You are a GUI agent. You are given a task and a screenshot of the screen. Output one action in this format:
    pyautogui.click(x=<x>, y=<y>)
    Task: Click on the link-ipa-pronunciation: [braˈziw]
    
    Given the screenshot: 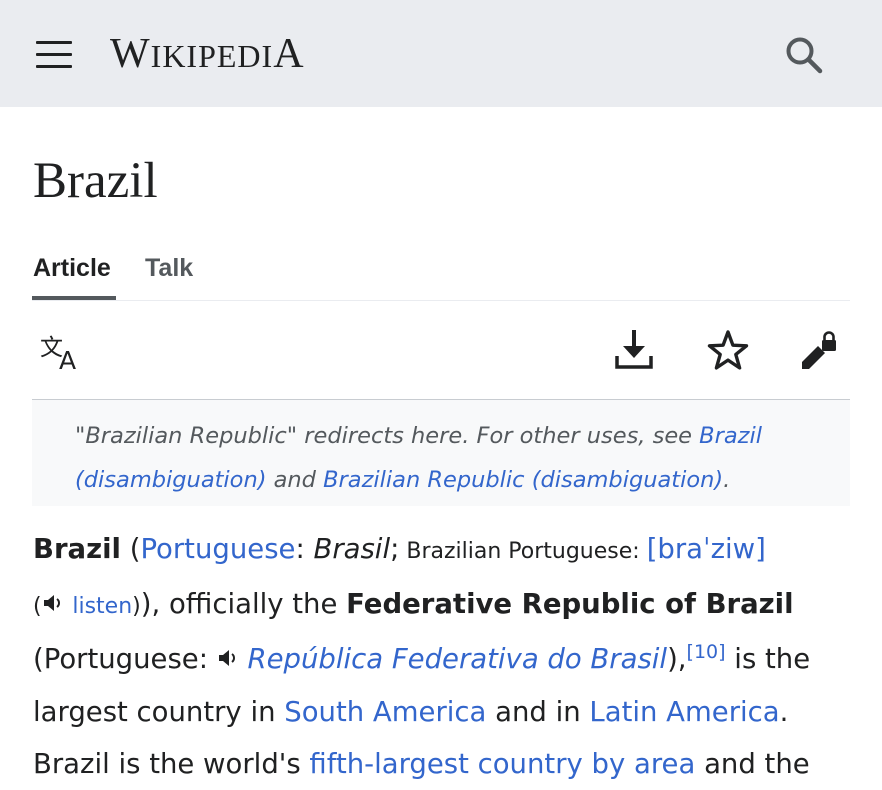 What is the action you would take?
    pyautogui.click(x=706, y=549)
    